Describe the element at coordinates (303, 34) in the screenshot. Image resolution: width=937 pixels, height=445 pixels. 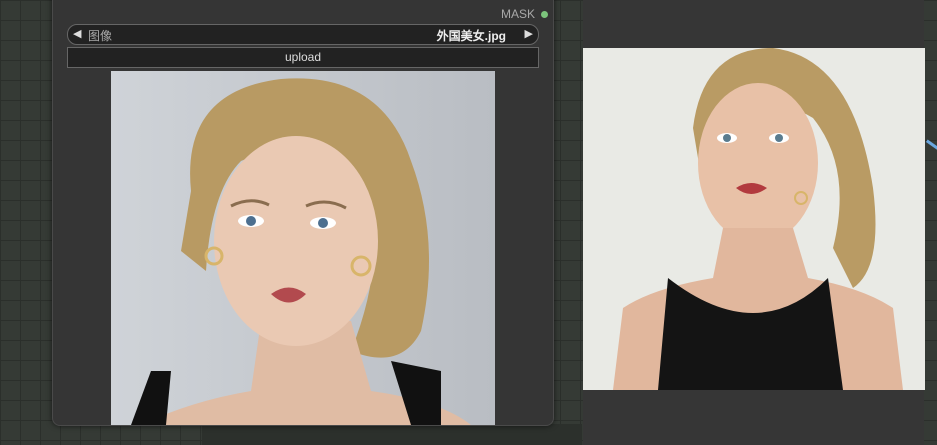
I see `image-select-combo: ◀ 图像 外国美女.jpg ▶` at that location.